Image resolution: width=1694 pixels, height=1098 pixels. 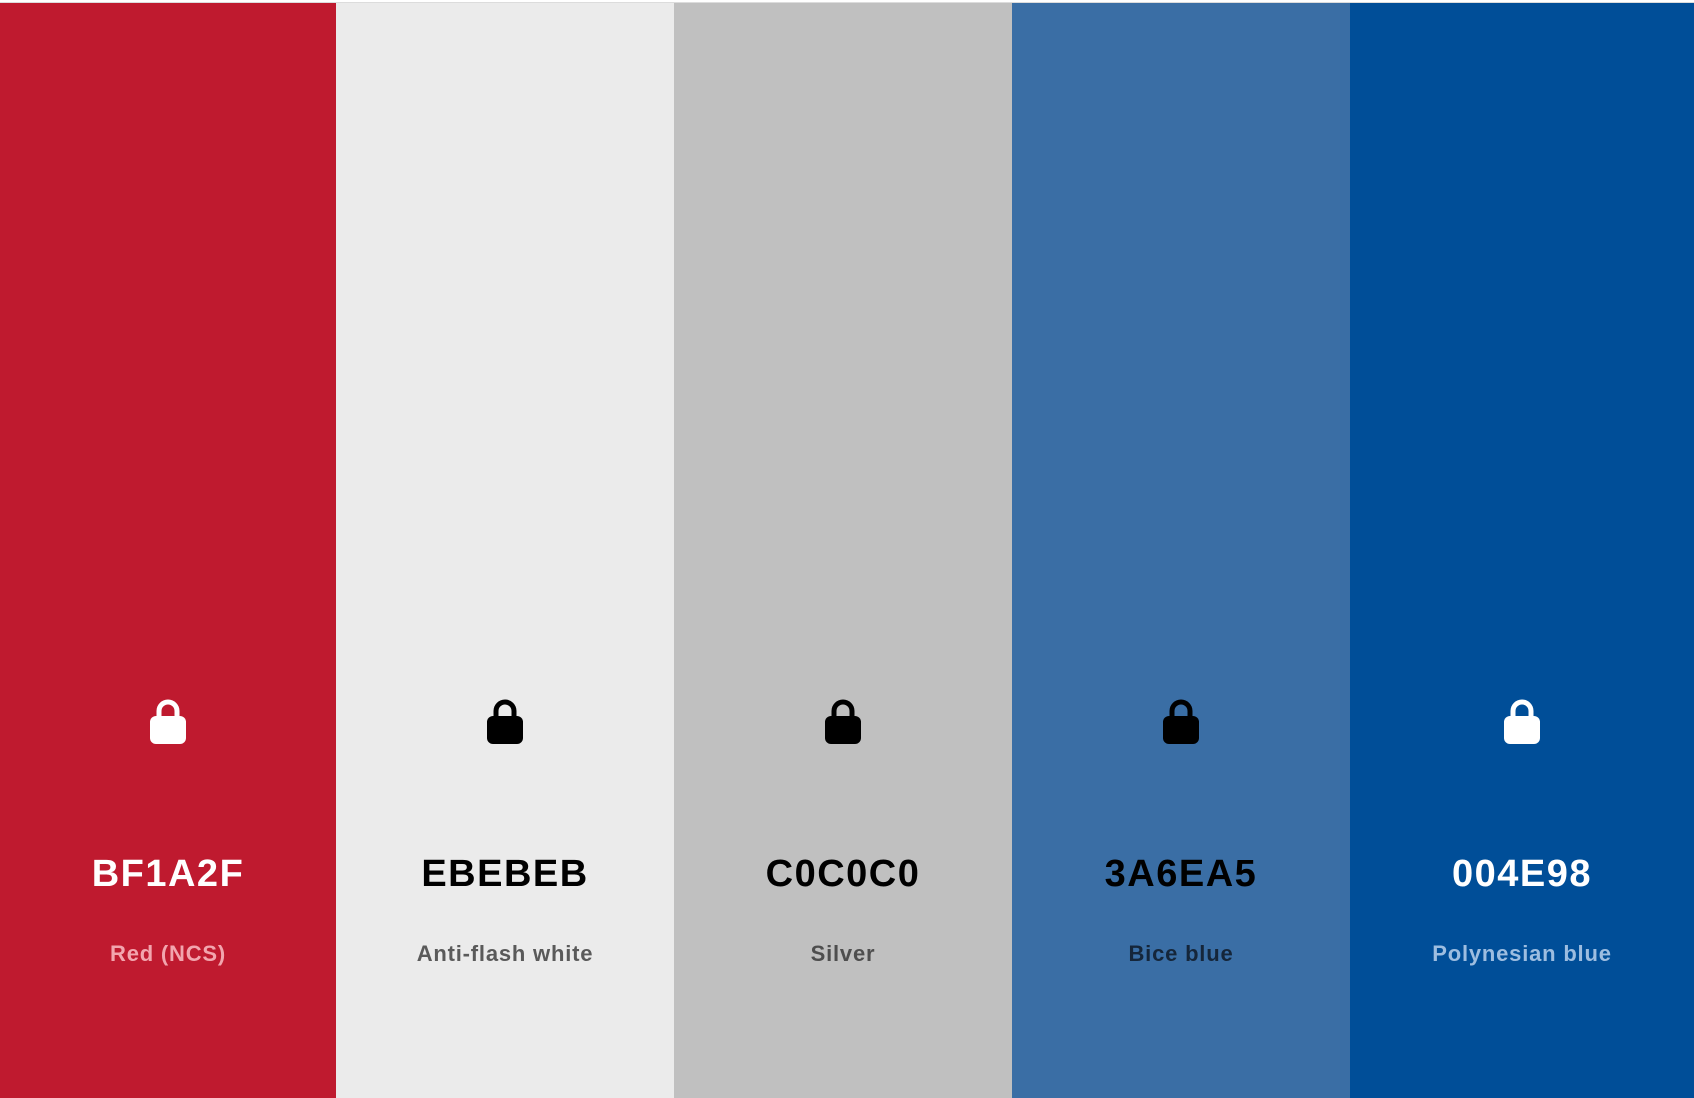 What do you see at coordinates (843, 874) in the screenshot?
I see `hex-code: C0C0C0` at bounding box center [843, 874].